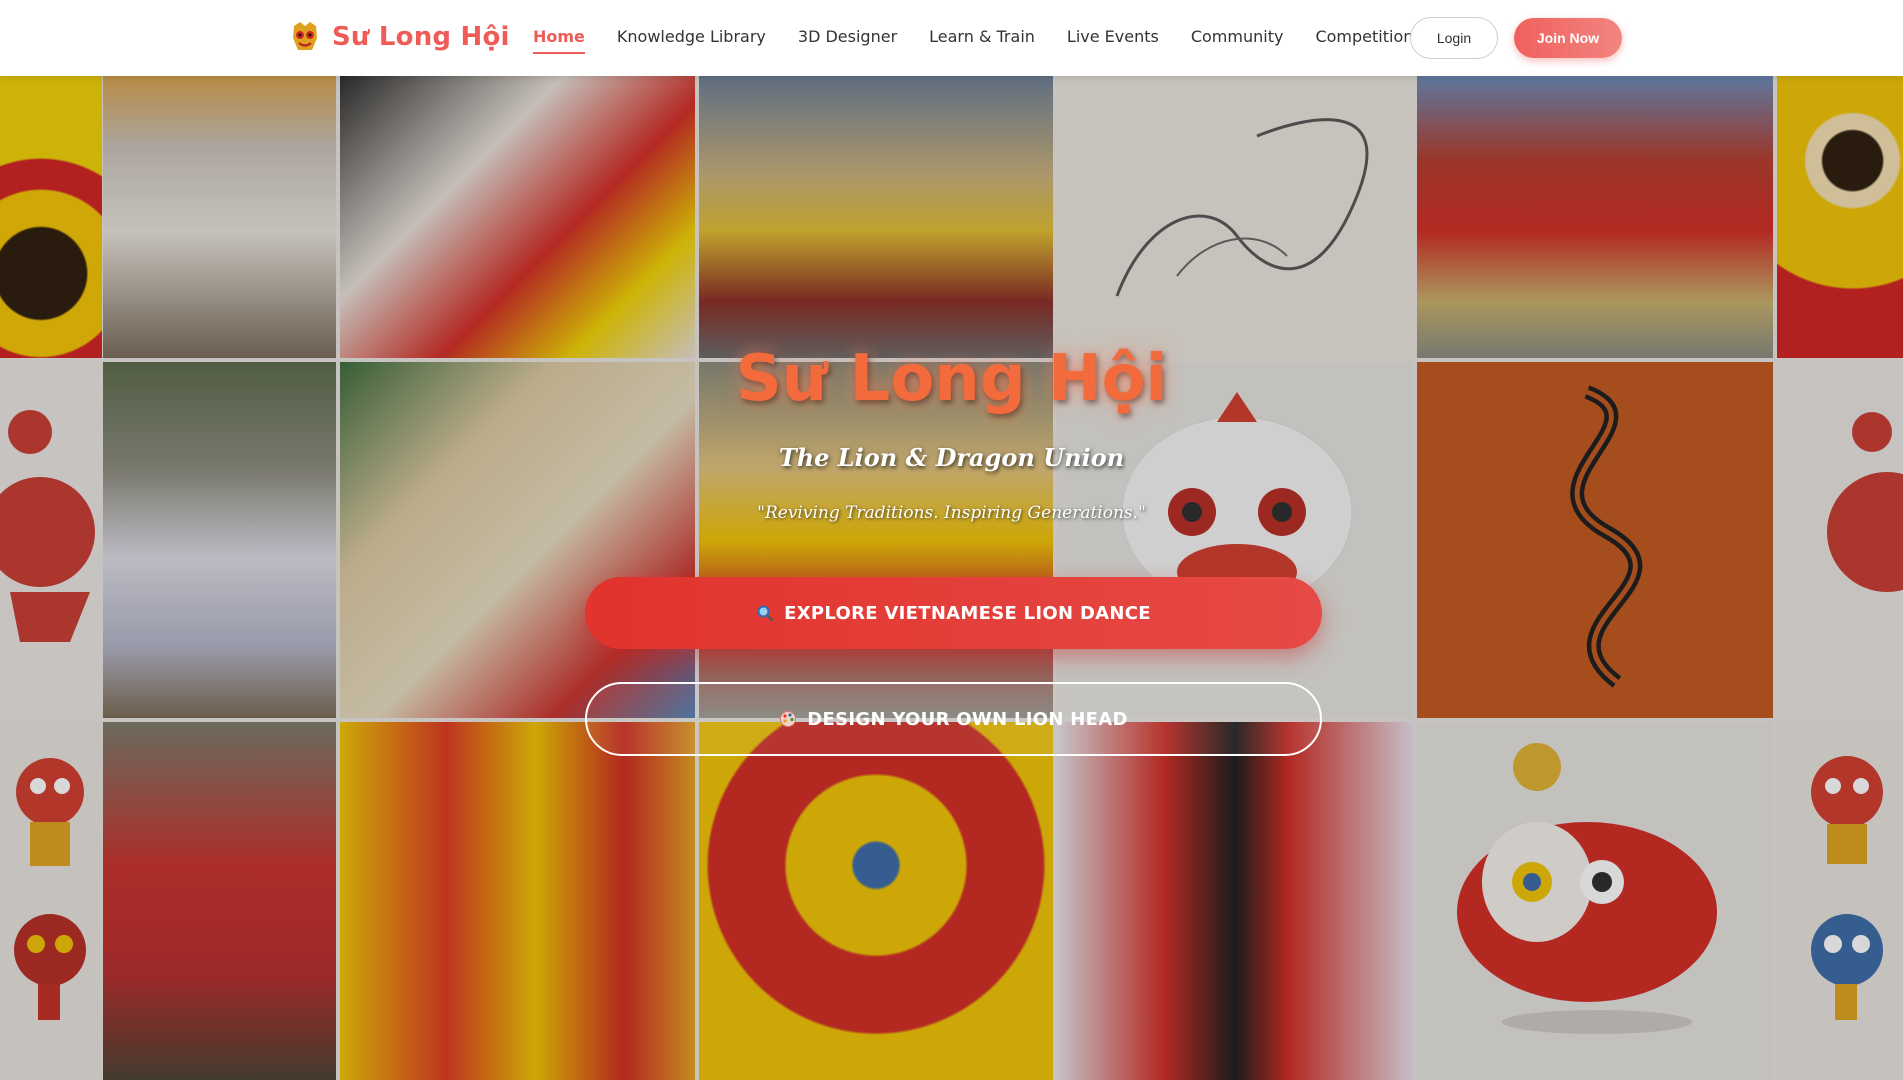  What do you see at coordinates (876, 901) in the screenshot?
I see `gallery-tile-lion-closeup` at bounding box center [876, 901].